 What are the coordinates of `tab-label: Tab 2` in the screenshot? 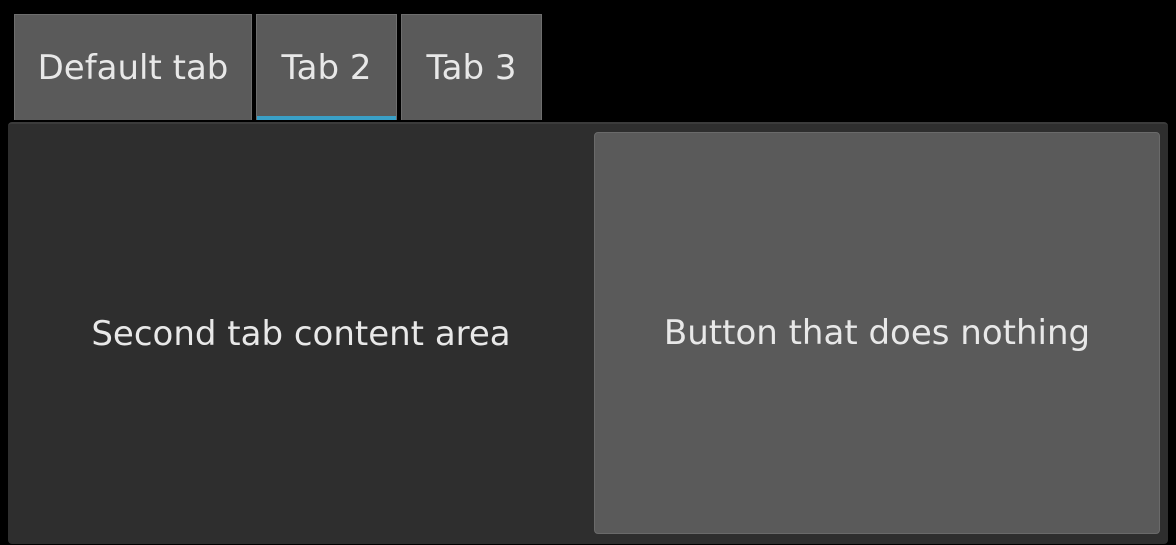 It's located at (326, 67).